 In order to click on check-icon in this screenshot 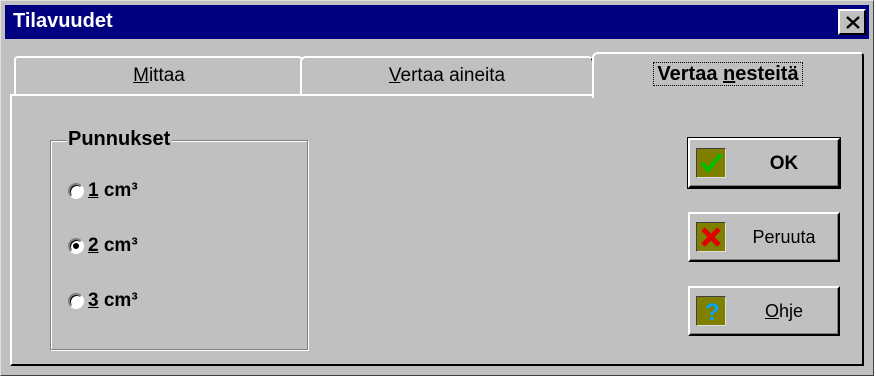, I will do `click(711, 163)`.